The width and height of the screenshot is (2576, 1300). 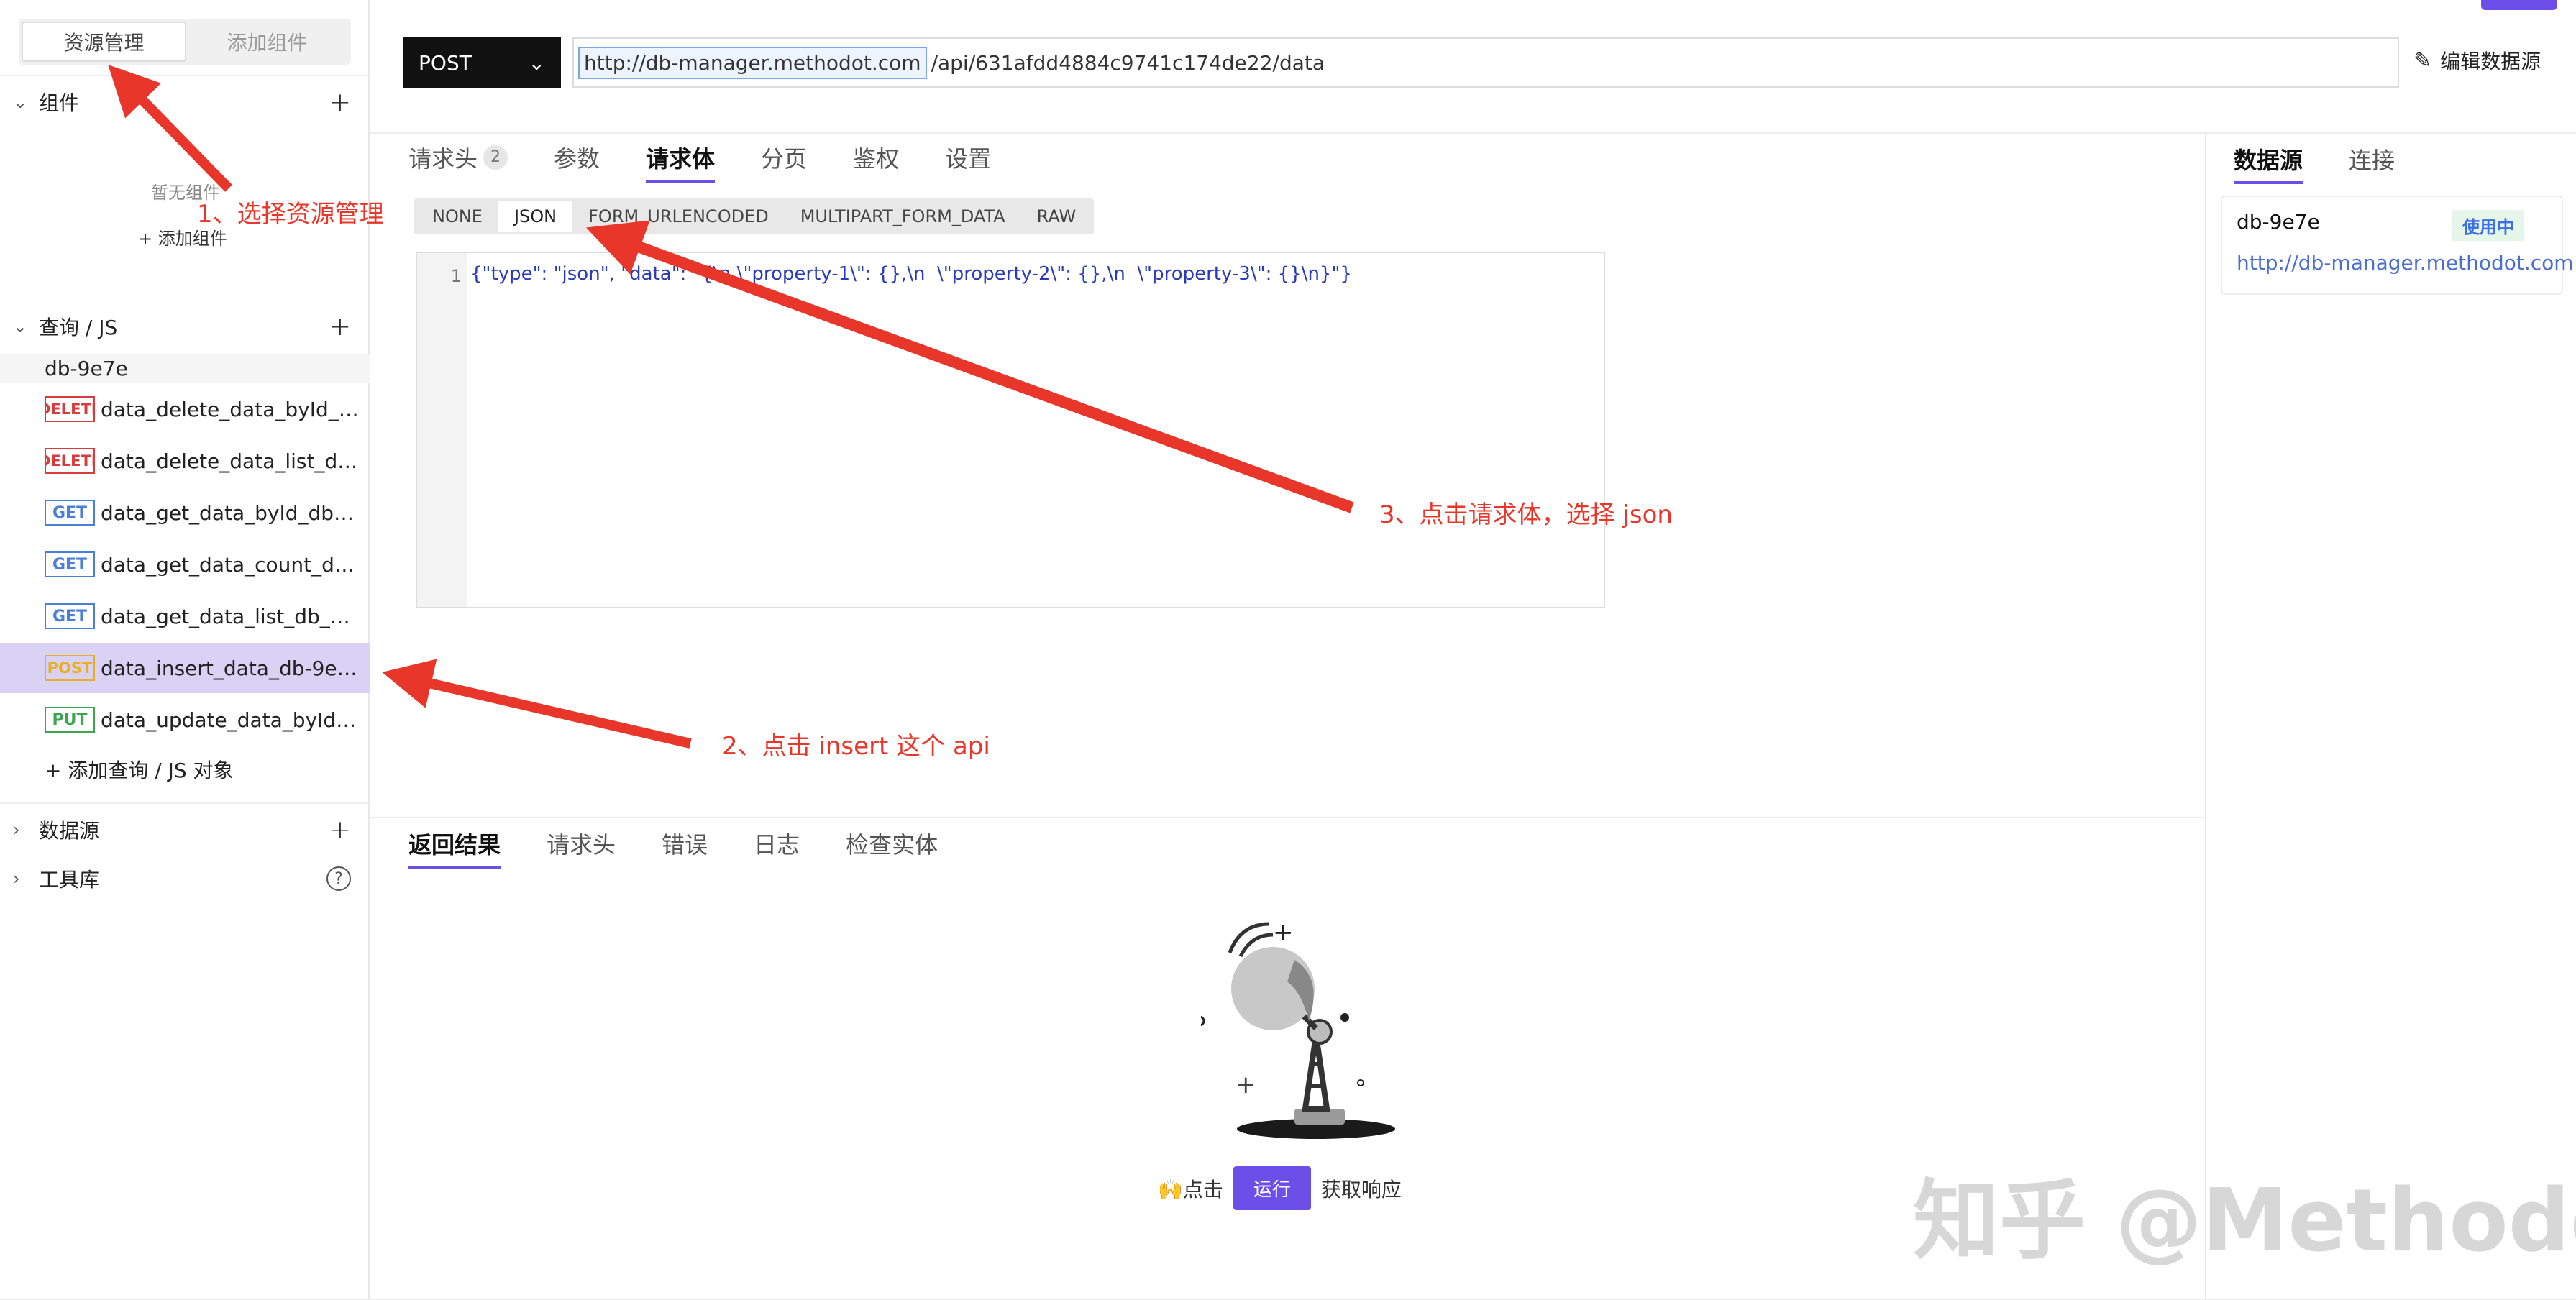 What do you see at coordinates (442, 430) in the screenshot?
I see `editor-gutter` at bounding box center [442, 430].